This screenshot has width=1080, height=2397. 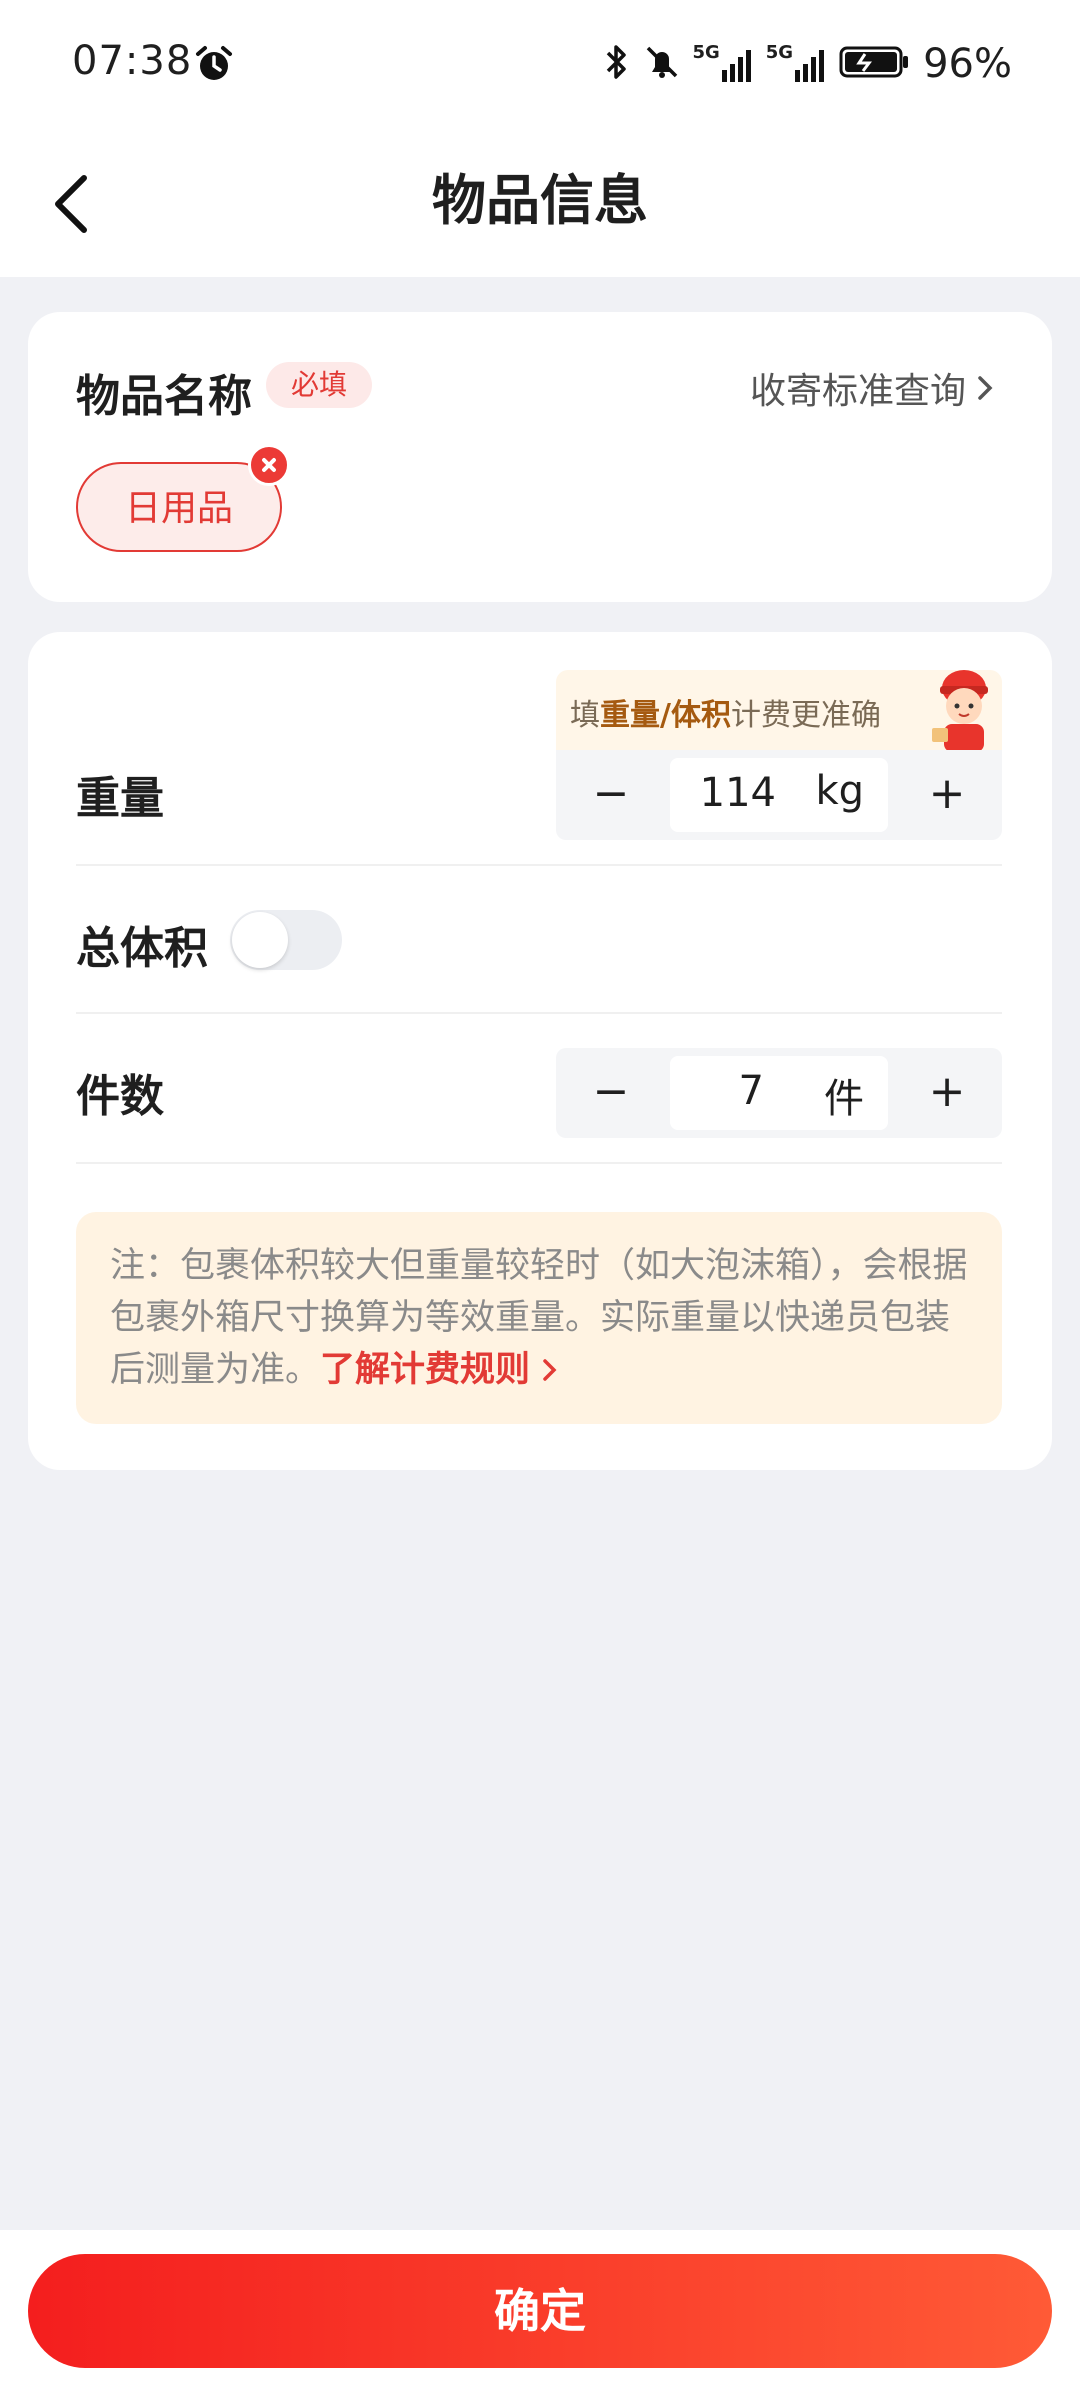 I want to click on count-input: 7 件, so click(x=779, y=1093).